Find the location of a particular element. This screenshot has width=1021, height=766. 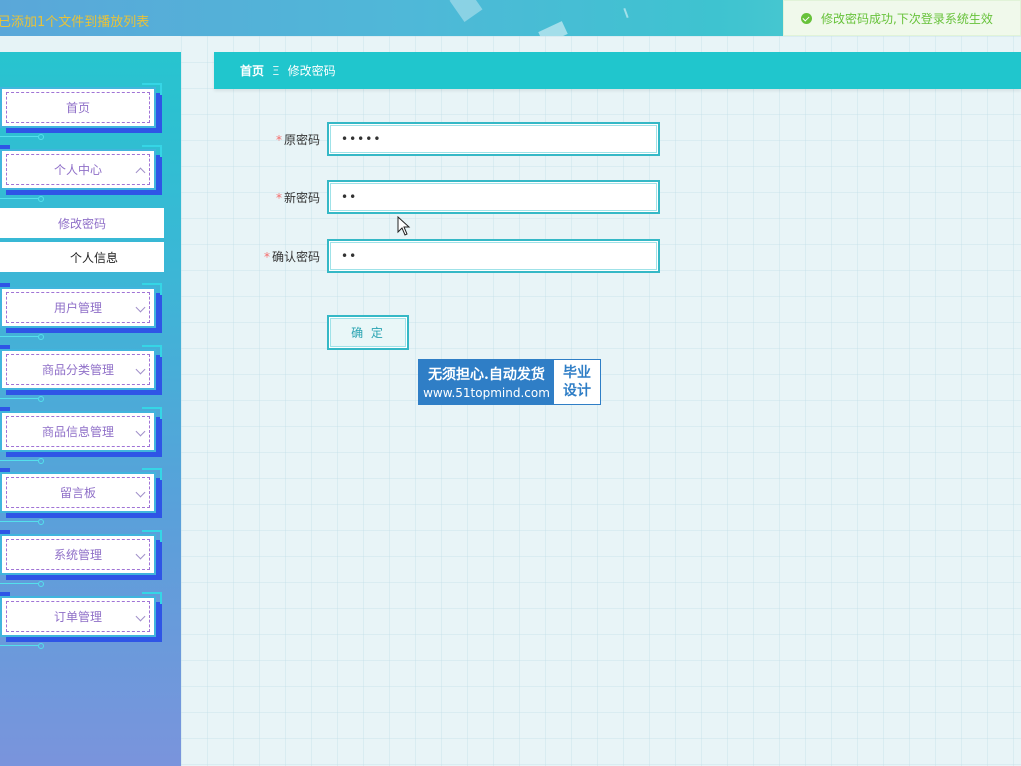

confirm-password-row: * 确认密码 •• is located at coordinates (439, 256).